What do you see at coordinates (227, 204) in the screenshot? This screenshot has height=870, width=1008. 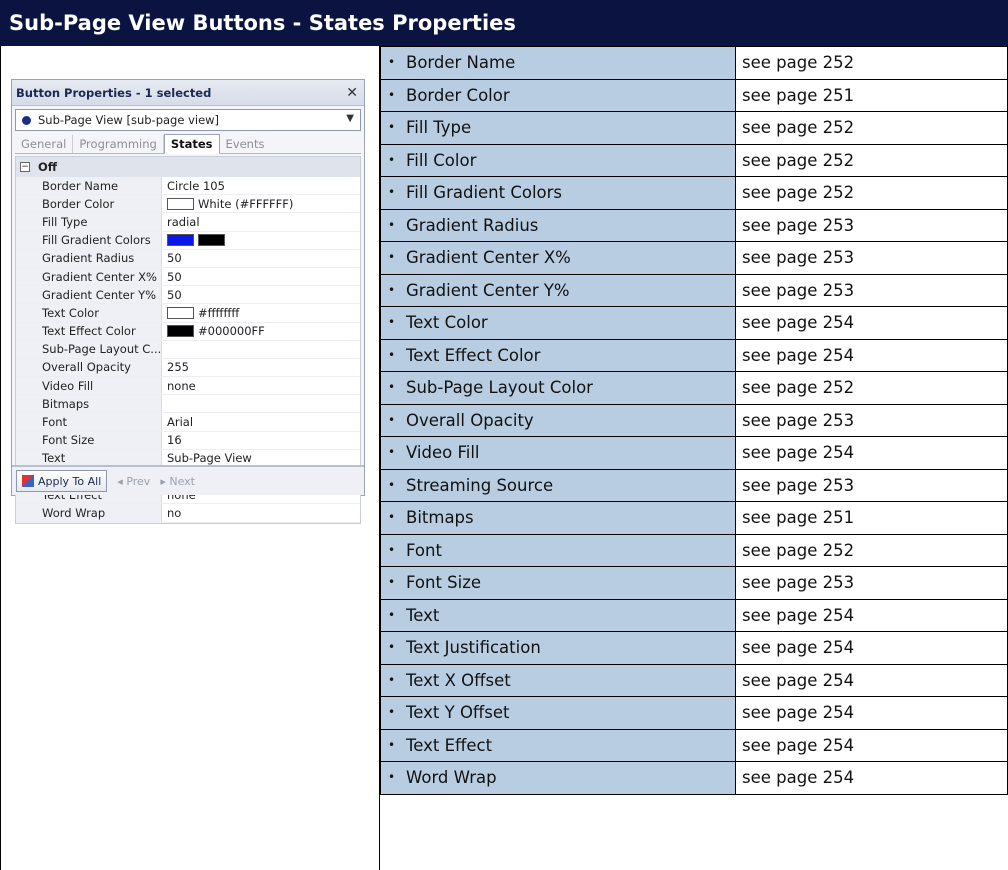 I see `property-value: White (#FFFFFF)` at bounding box center [227, 204].